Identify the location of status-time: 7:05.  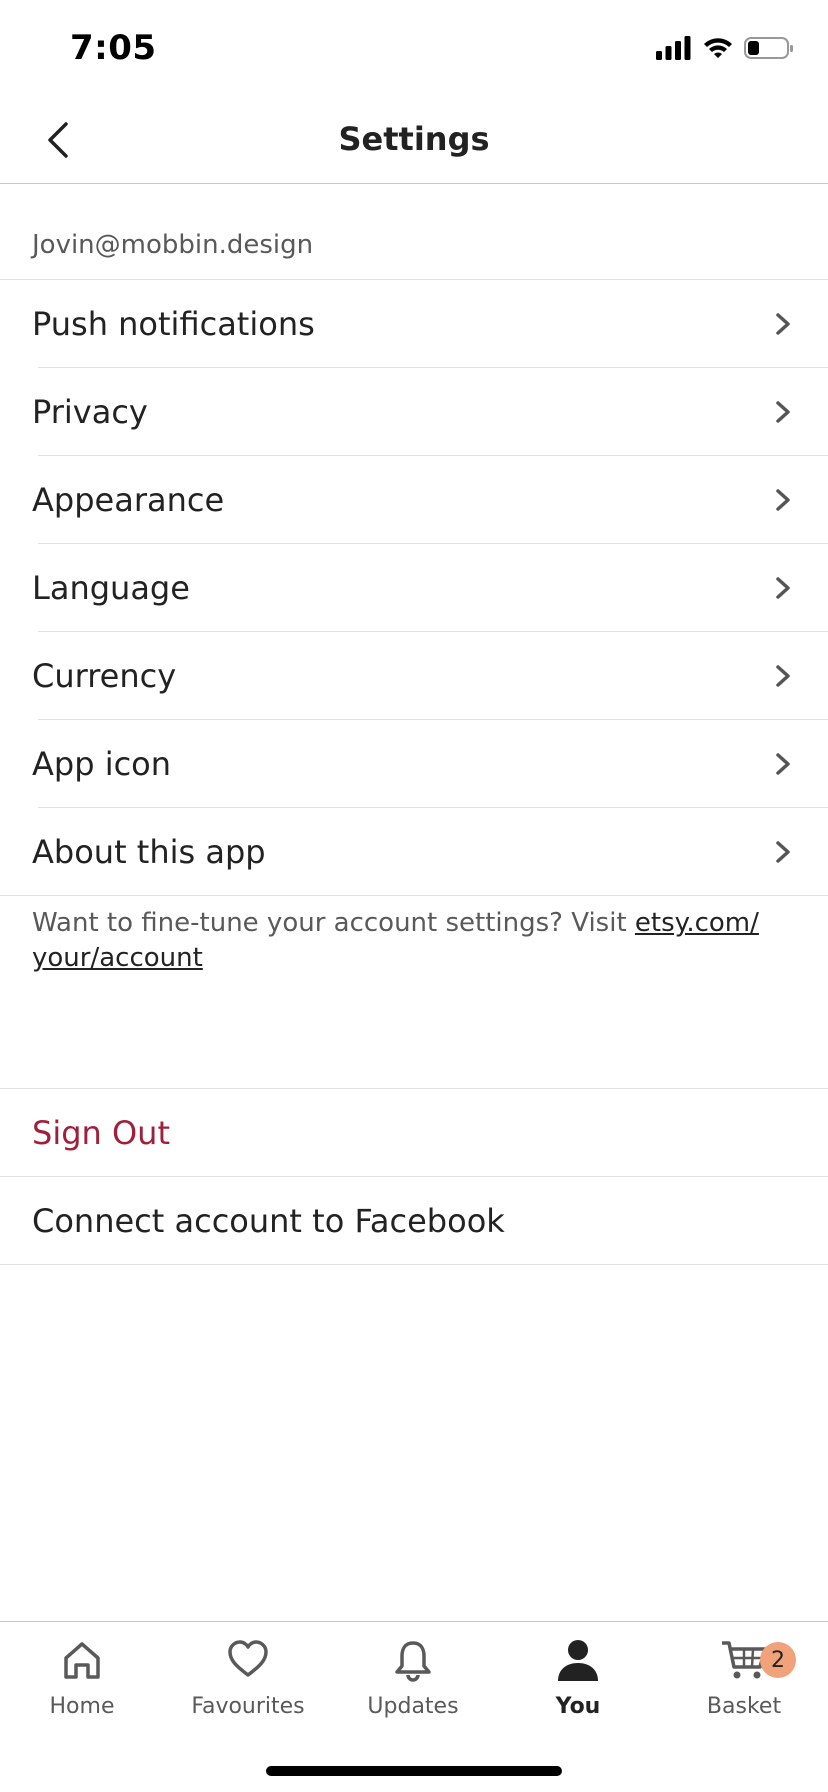
(113, 48).